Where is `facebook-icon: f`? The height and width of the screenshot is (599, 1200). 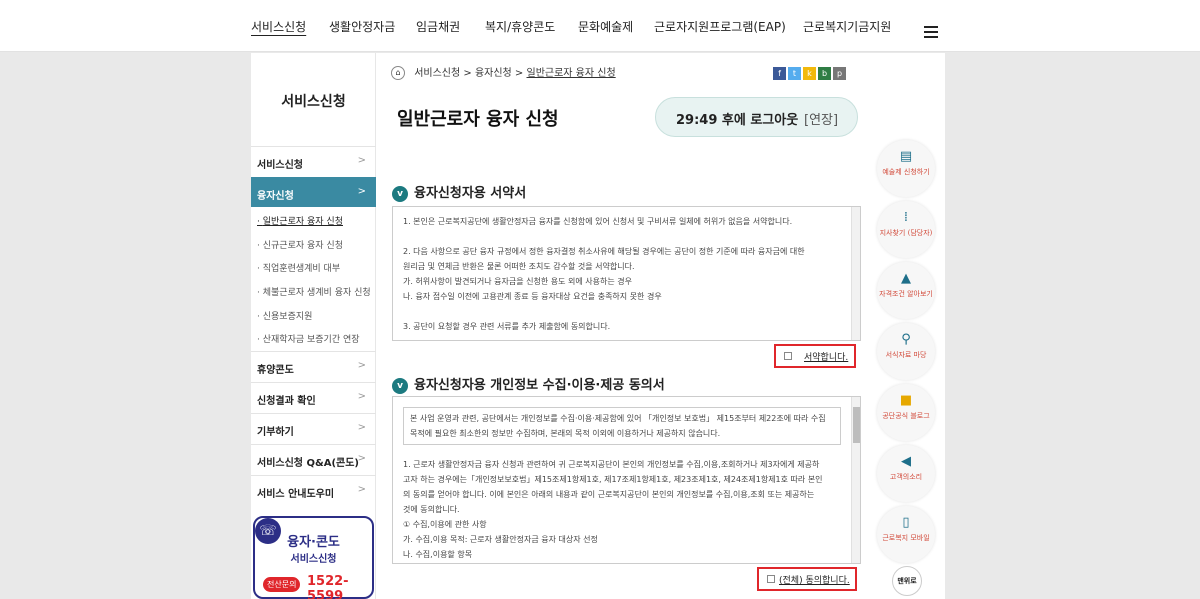 facebook-icon: f is located at coordinates (779, 73).